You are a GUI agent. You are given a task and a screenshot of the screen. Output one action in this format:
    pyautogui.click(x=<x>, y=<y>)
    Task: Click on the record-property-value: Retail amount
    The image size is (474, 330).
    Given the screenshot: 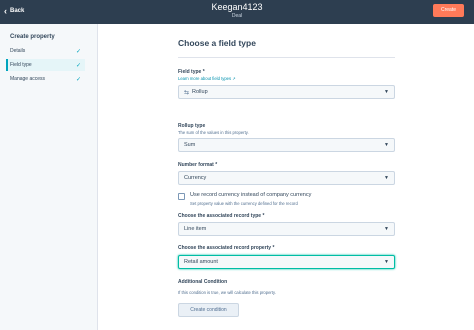 What is the action you would take?
    pyautogui.click(x=201, y=262)
    